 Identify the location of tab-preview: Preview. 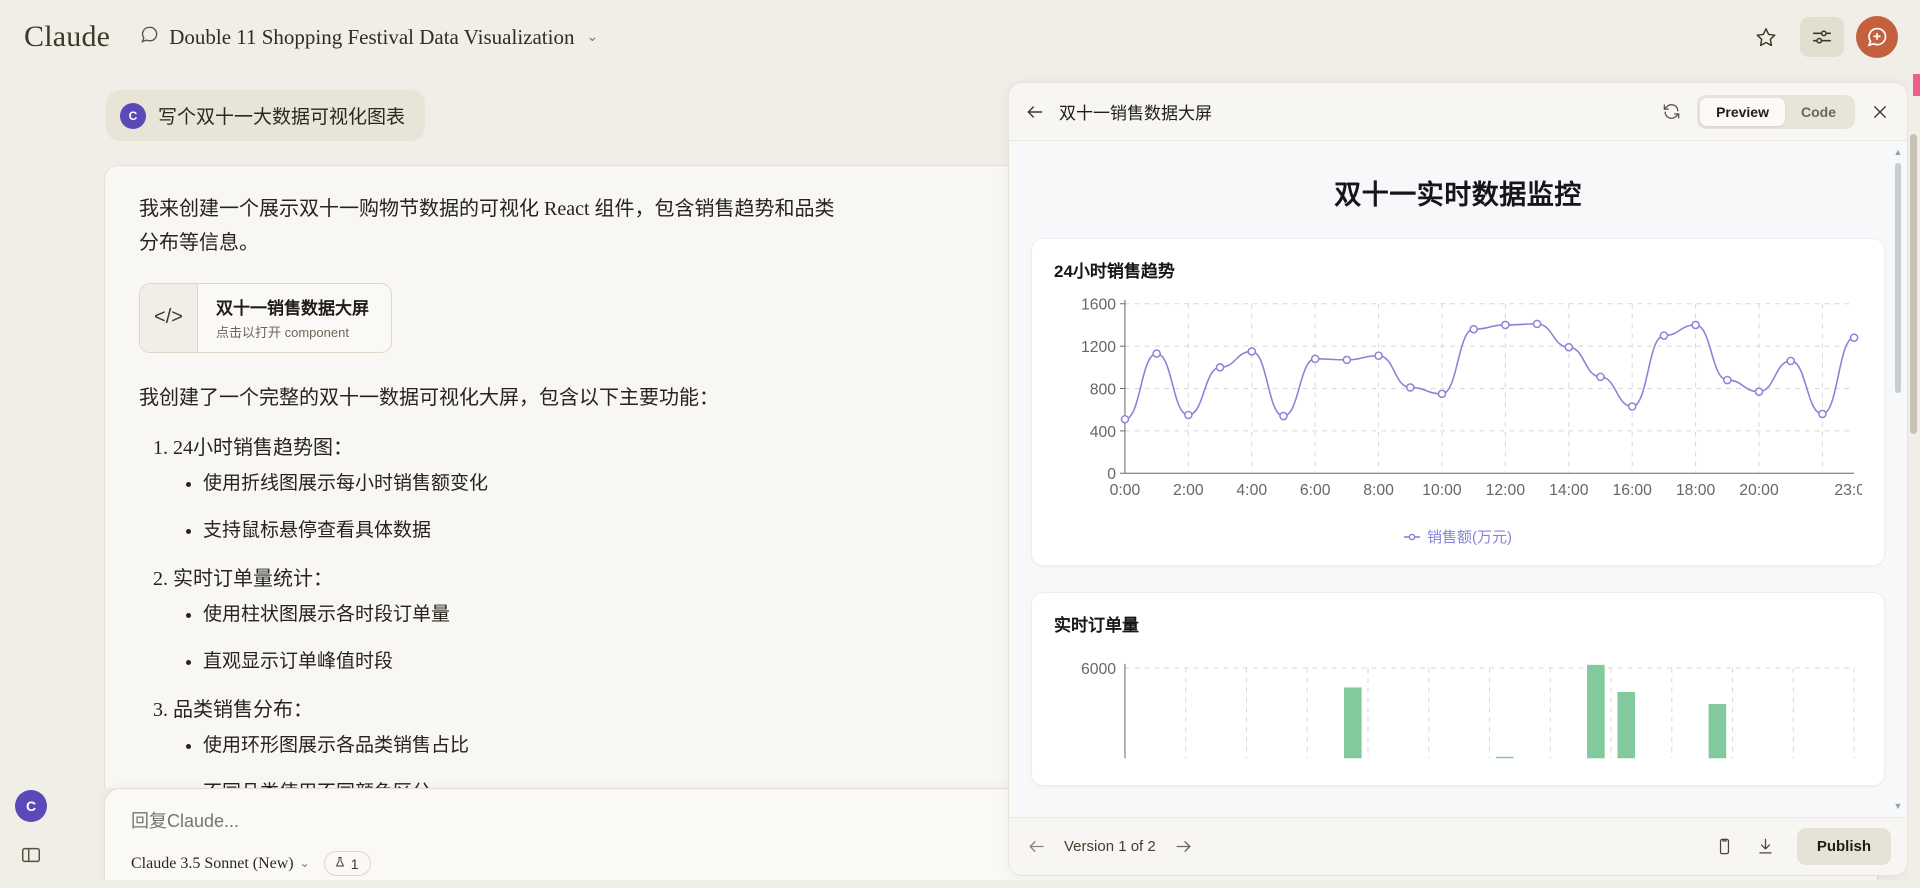
(1742, 111).